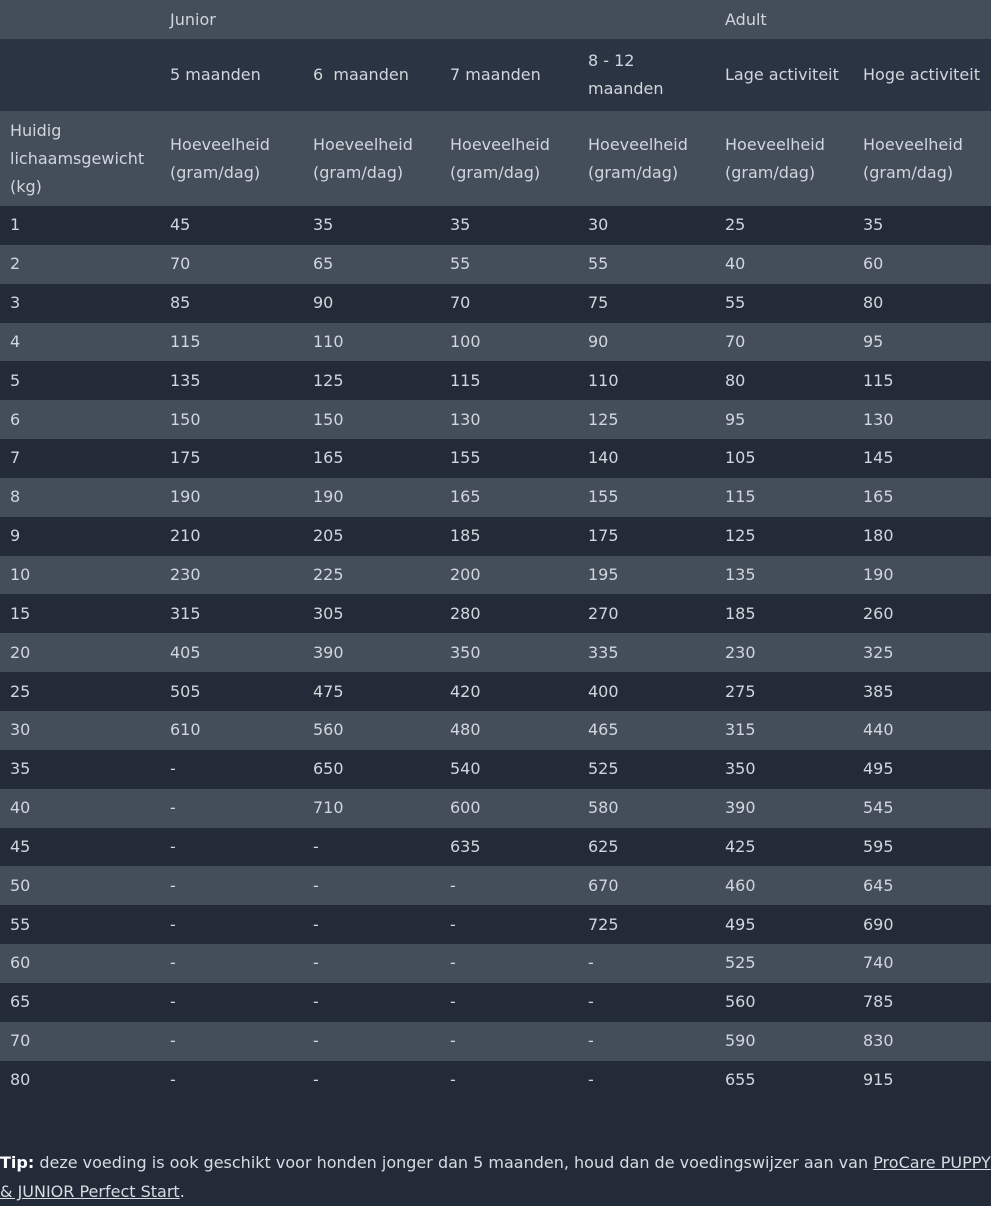  What do you see at coordinates (784, 1002) in the screenshot?
I see `quantity-cell: 560` at bounding box center [784, 1002].